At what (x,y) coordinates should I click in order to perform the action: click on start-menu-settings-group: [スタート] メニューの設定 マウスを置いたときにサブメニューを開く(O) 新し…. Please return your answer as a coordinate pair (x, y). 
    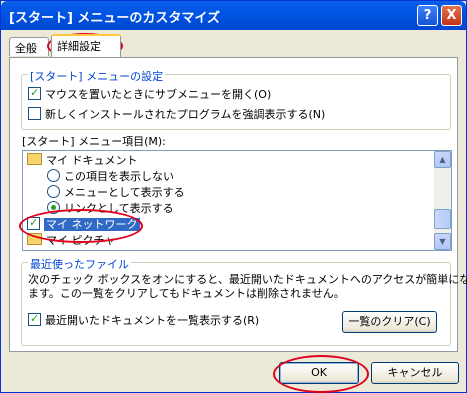
    Looking at the image, I should click on (236, 99).